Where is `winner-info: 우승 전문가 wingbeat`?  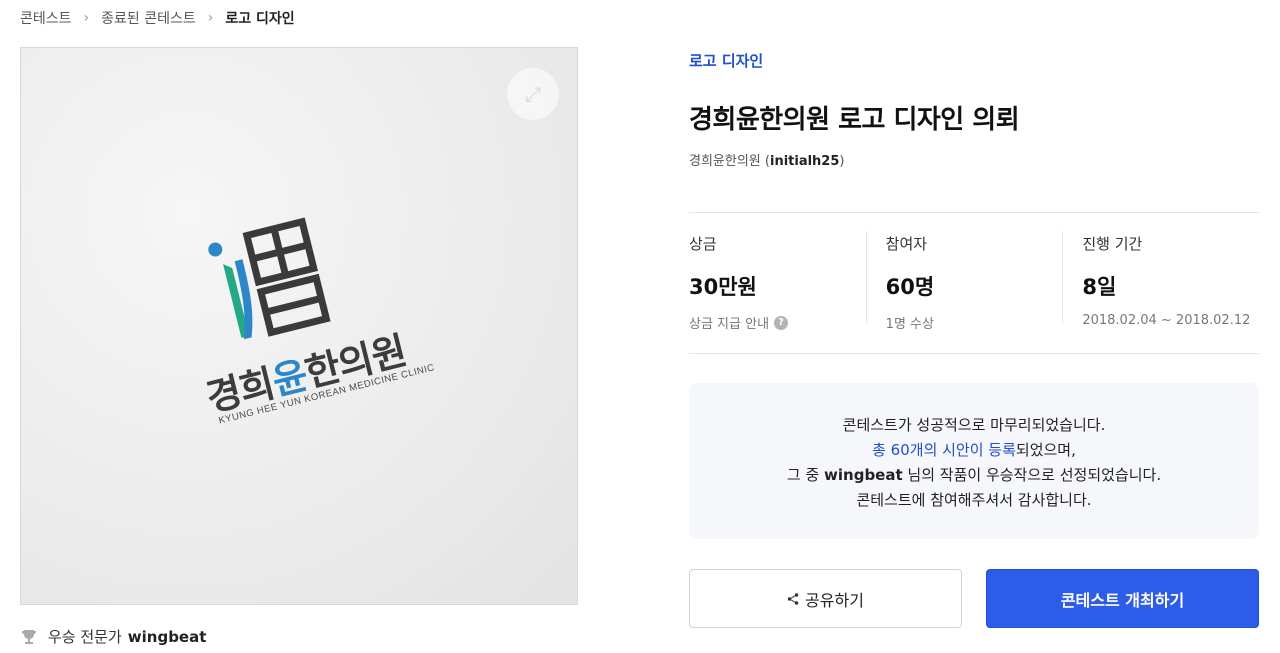
winner-info: 우승 전문가 wingbeat is located at coordinates (113, 636).